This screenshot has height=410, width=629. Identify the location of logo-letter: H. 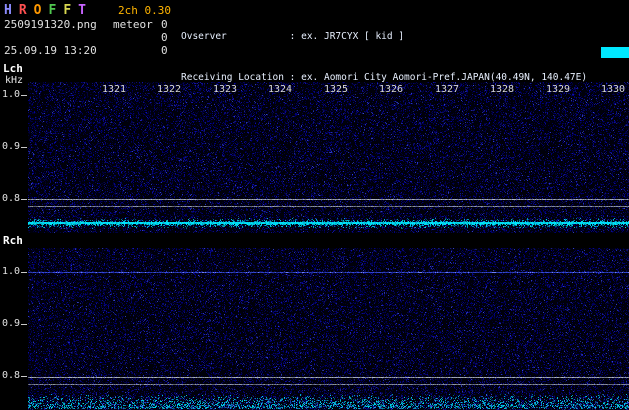
(8, 10).